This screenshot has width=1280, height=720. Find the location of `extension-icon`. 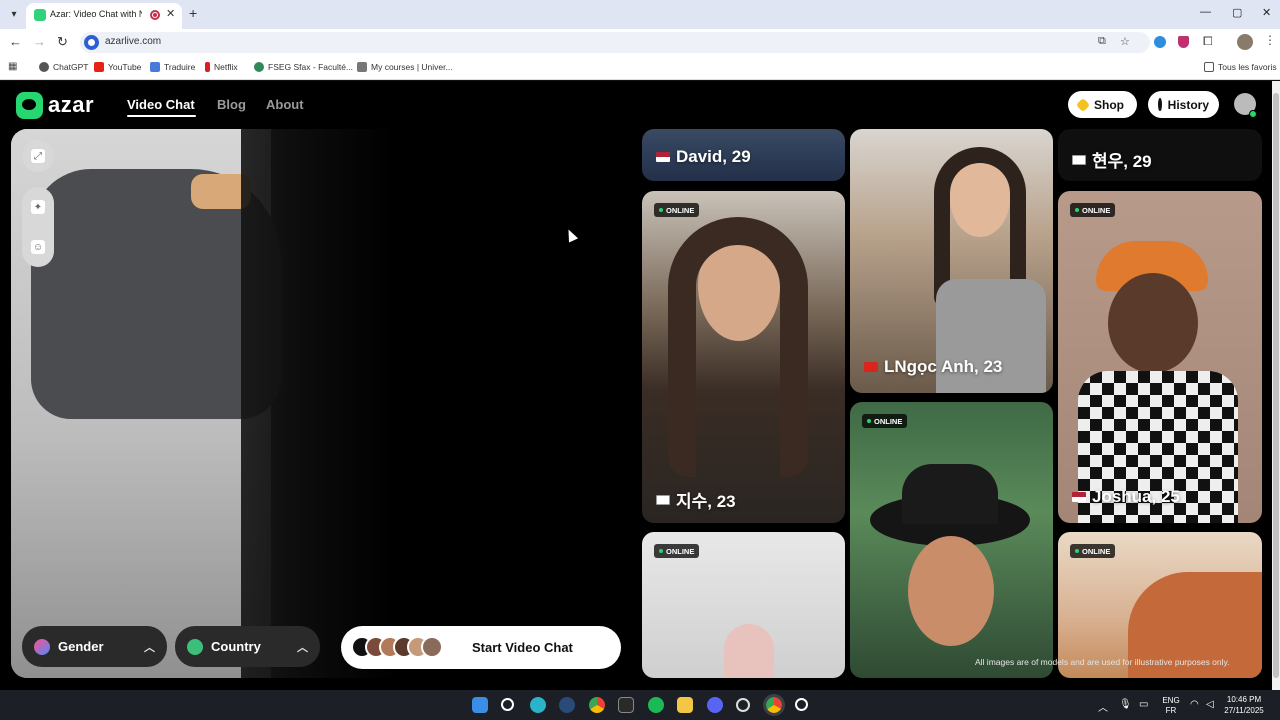

extension-icon is located at coordinates (1160, 42).